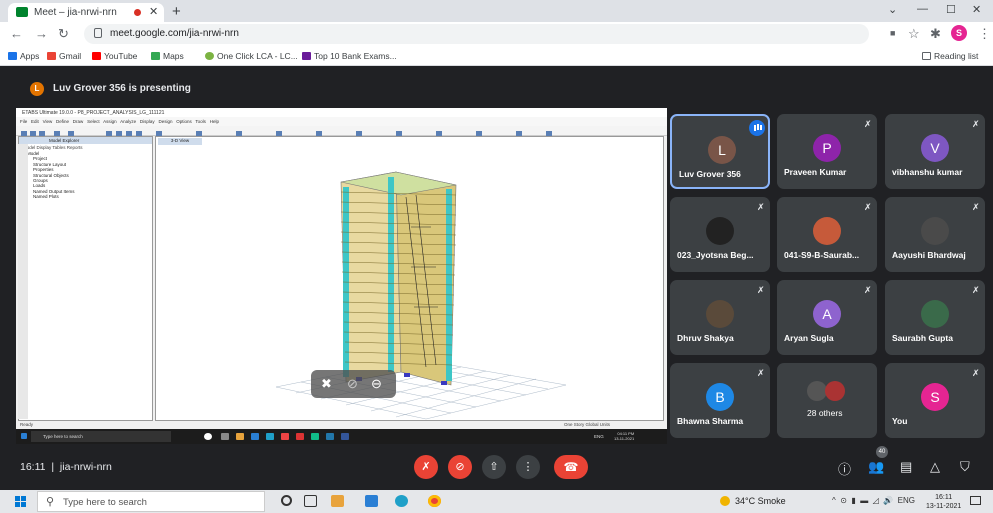  Describe the element at coordinates (720, 400) in the screenshot. I see `participant-tile-bhawna: ✗ B Bhawna Sharma` at that location.